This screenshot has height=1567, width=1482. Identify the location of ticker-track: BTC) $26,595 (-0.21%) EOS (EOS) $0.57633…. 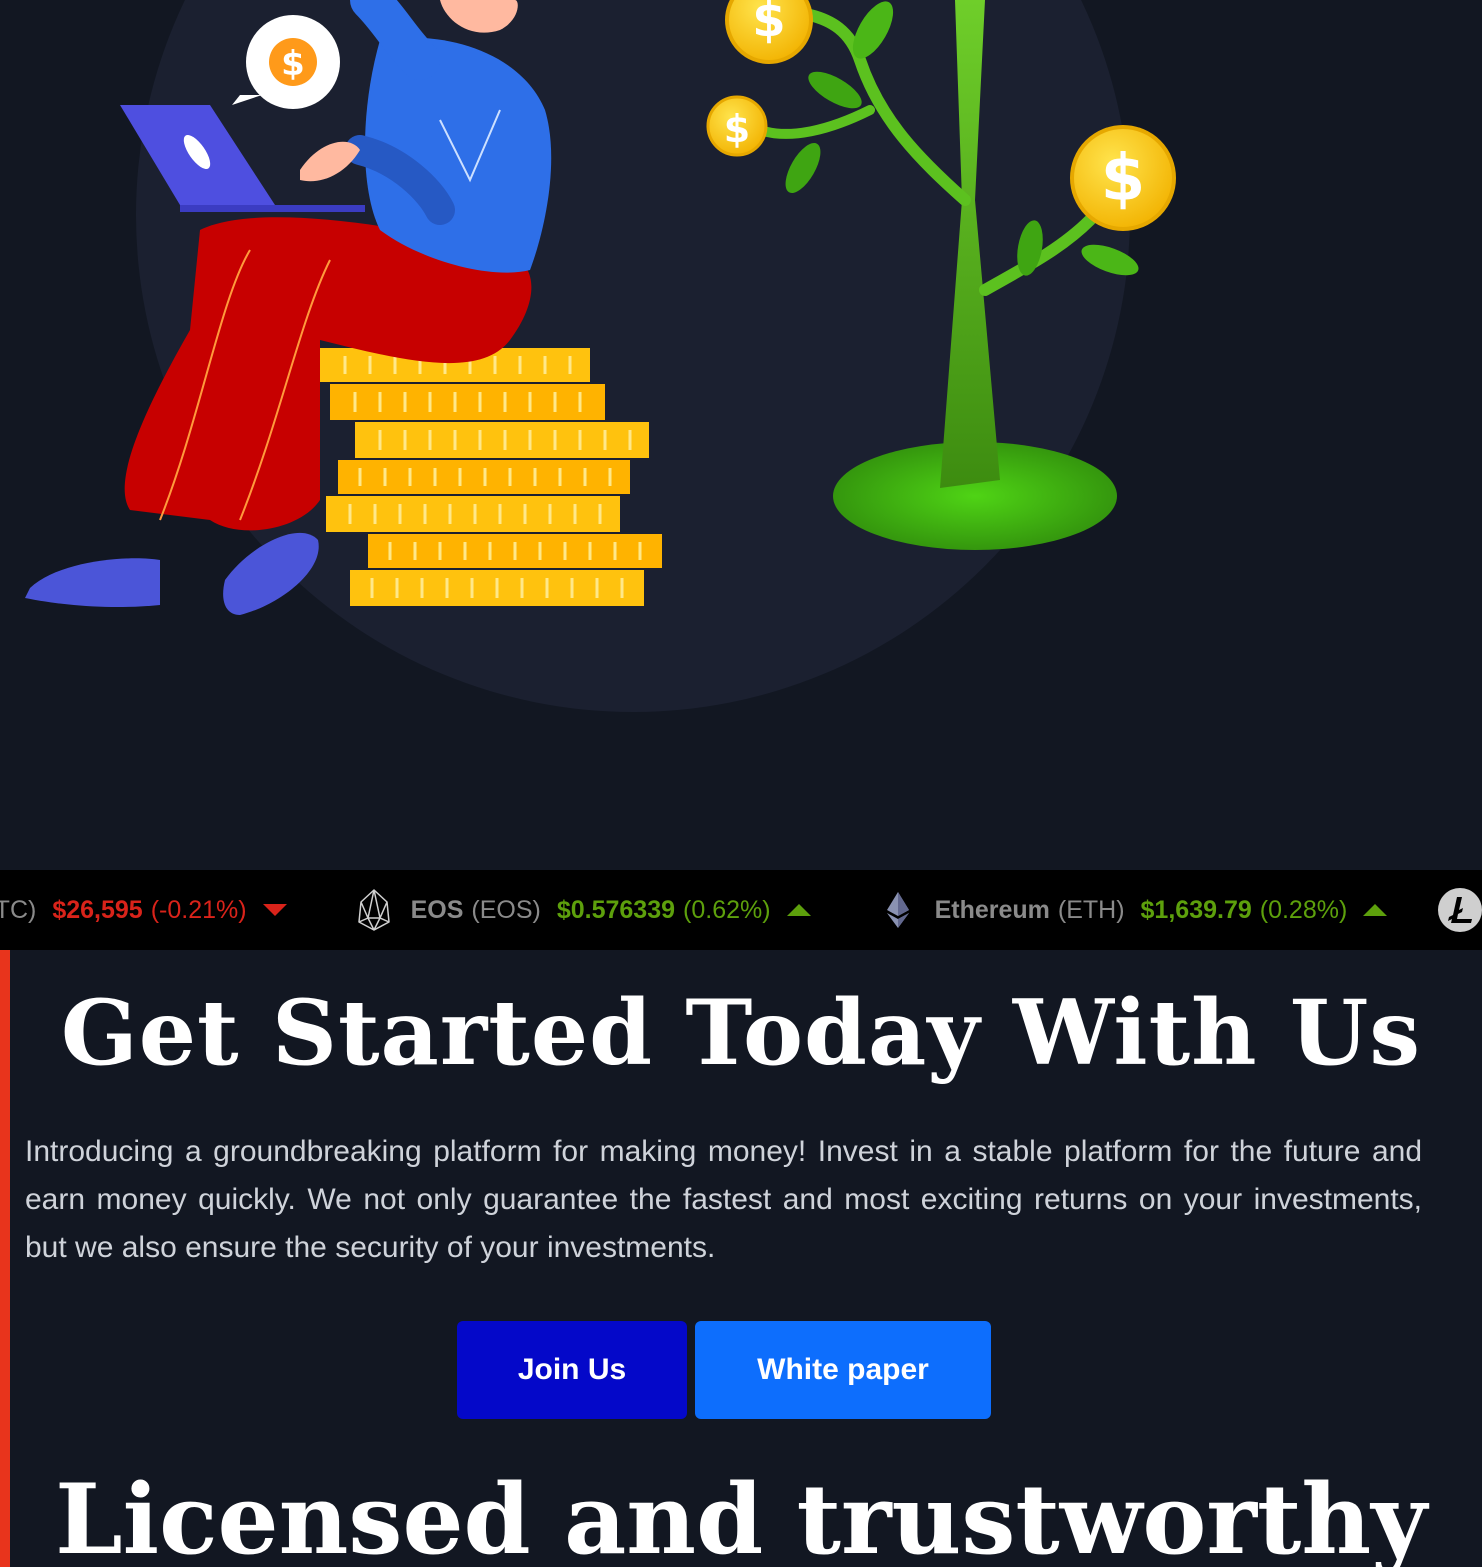
(741, 910).